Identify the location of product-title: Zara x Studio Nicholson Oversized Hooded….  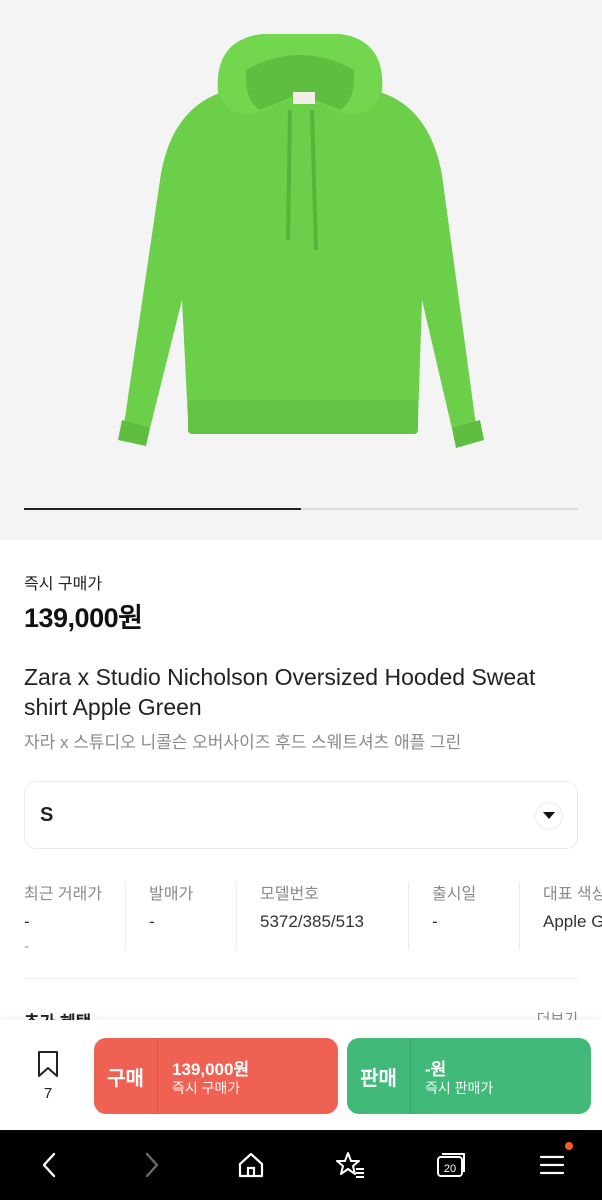
(280, 692).